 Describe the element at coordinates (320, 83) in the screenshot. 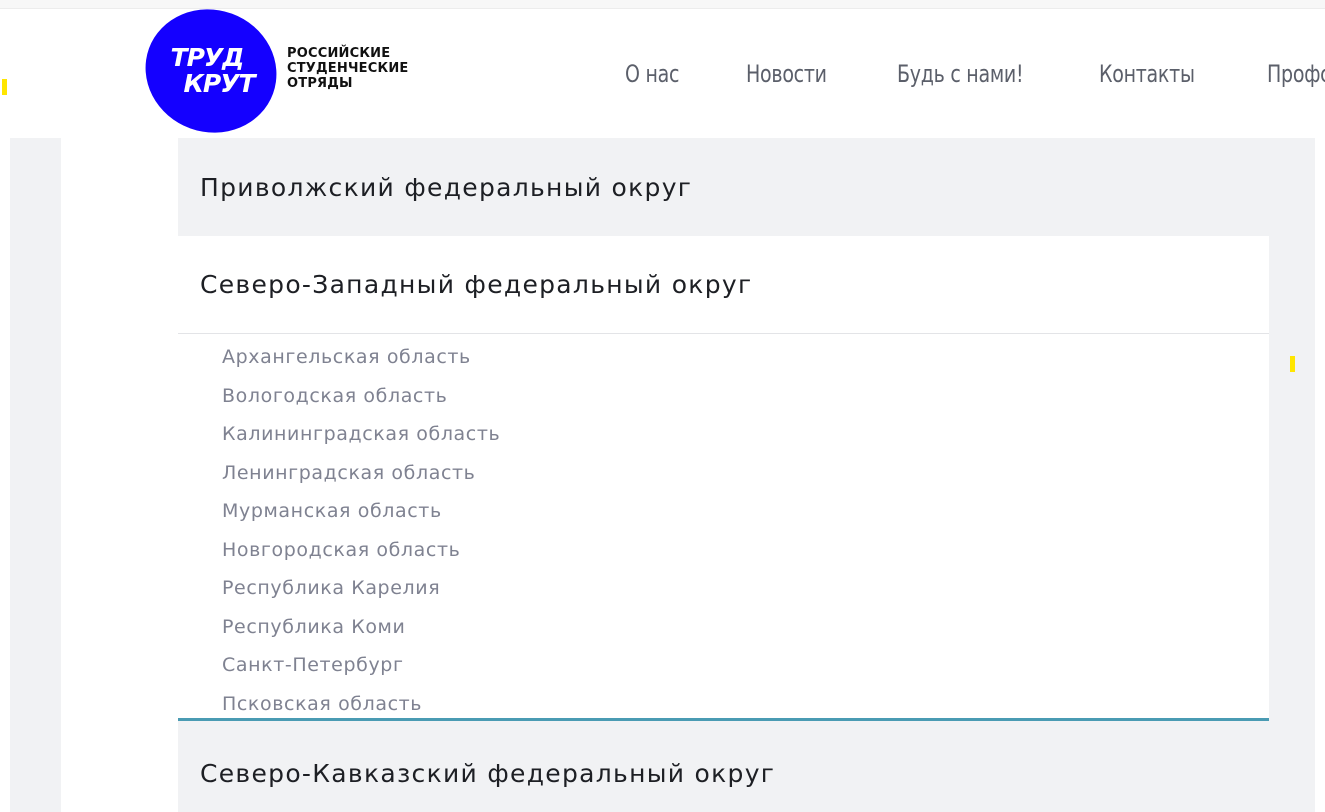

I see `logo-caption-line: ОТРЯДЫ` at that location.